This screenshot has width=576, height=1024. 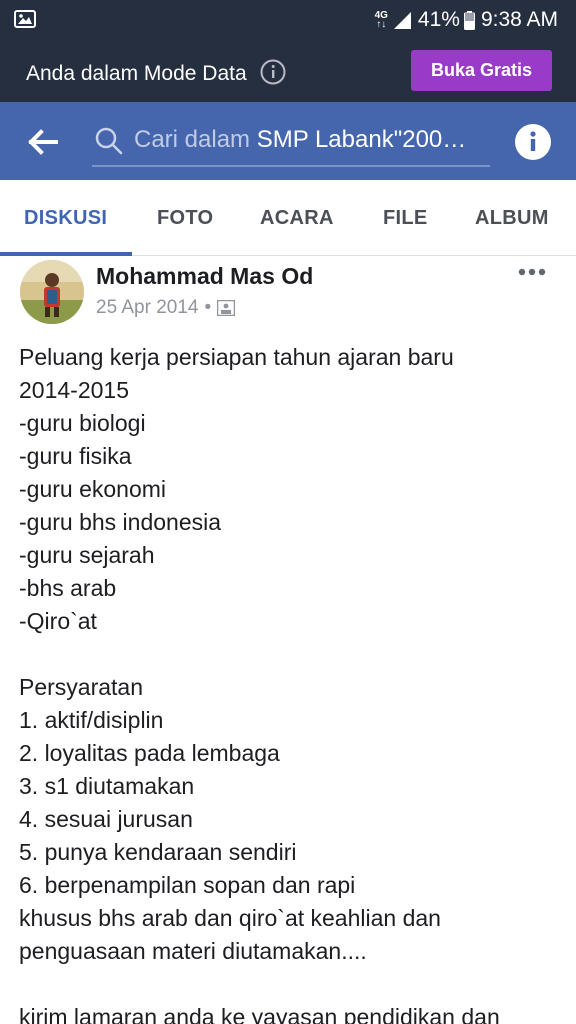 I want to click on avatar-image, so click(x=52, y=292).